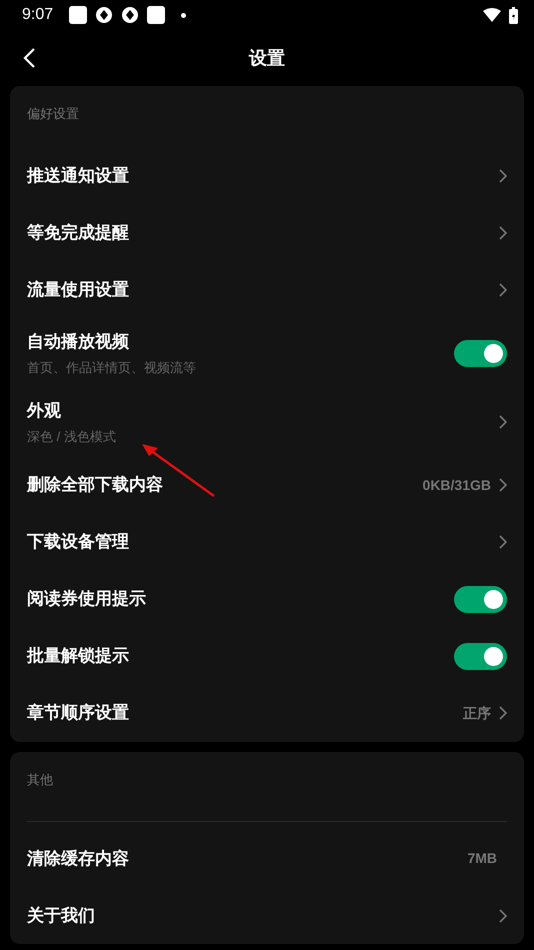 The image size is (534, 950). I want to click on row-label: 章节顺序设置, so click(78, 713).